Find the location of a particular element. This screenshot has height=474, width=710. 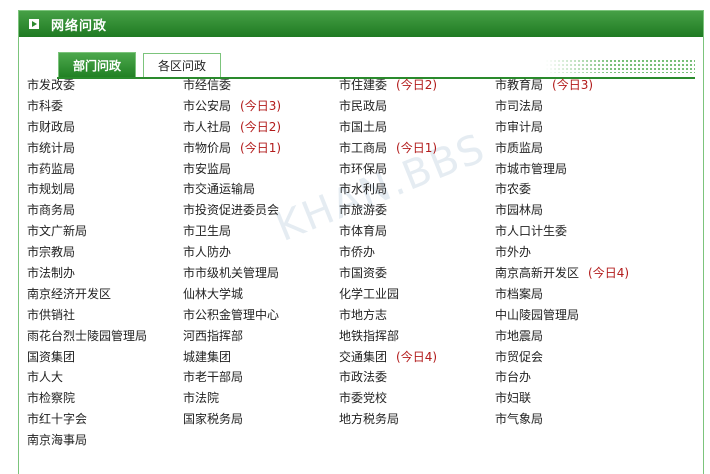

department-item: 仙林大学城 is located at coordinates (261, 293).